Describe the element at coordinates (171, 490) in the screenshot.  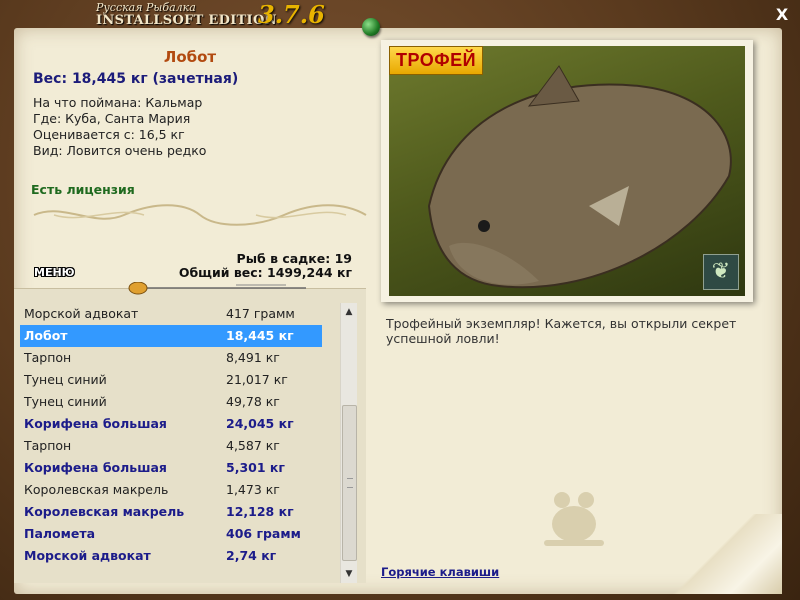
I see `catch-list-row: Королевская макрель 1,473 кг` at that location.